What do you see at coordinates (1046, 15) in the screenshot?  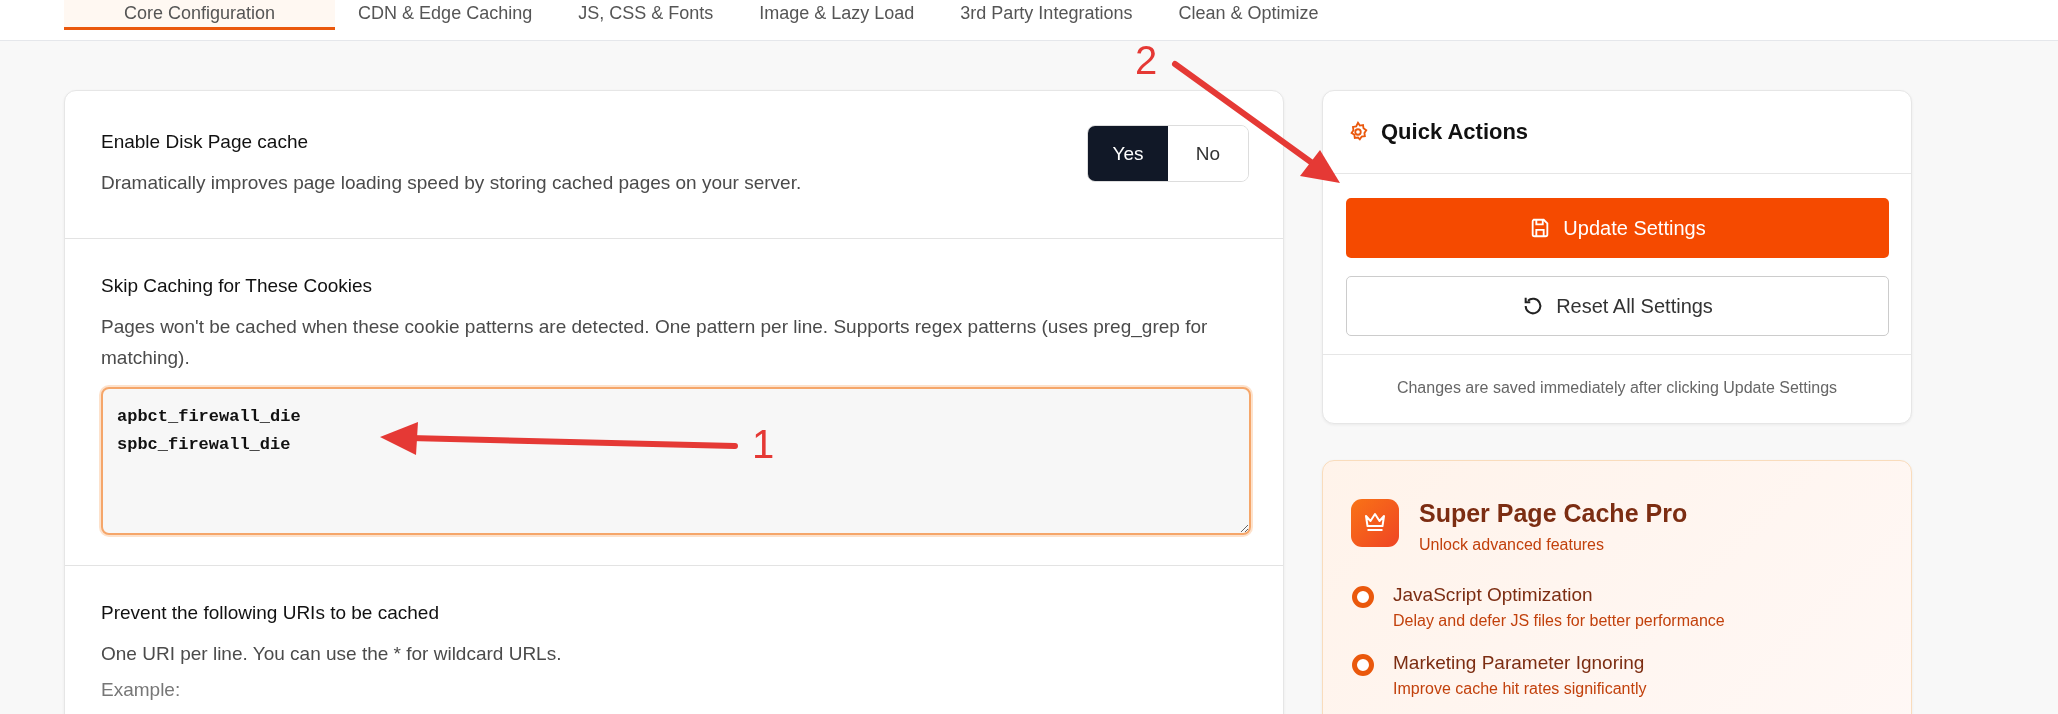 I see `settings-tab: 3rd Party Integrations` at bounding box center [1046, 15].